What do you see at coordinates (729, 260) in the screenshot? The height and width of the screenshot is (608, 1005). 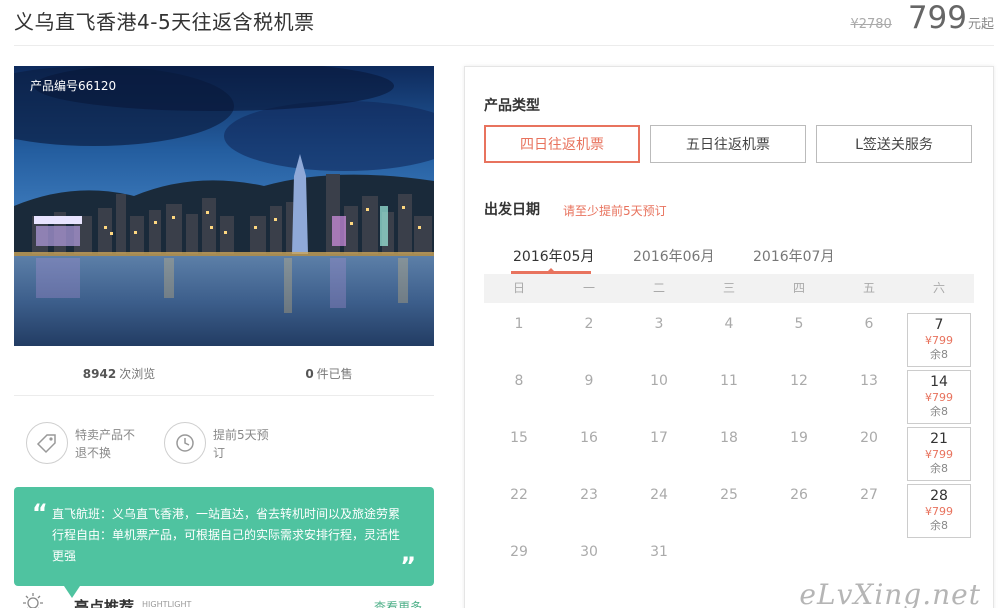 I see `month-tabs: 2016年05月 2016年06月 2016年07月` at bounding box center [729, 260].